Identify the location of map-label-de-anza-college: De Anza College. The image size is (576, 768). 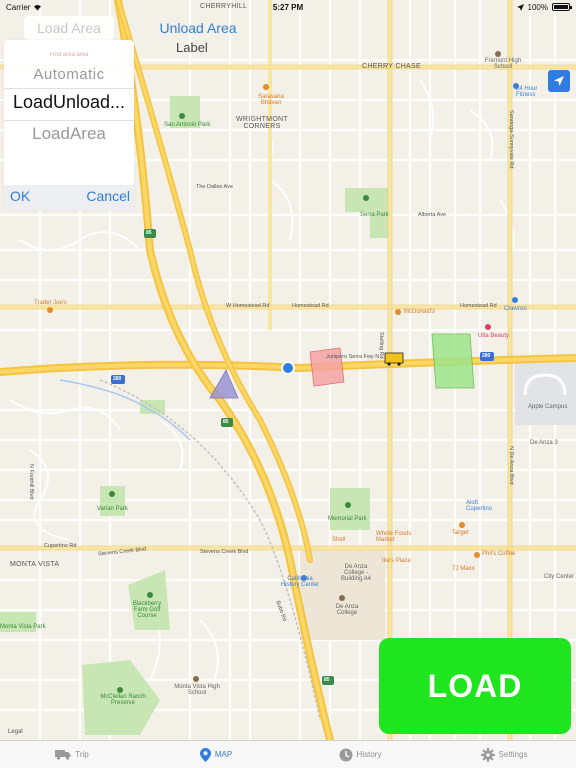
(347, 610).